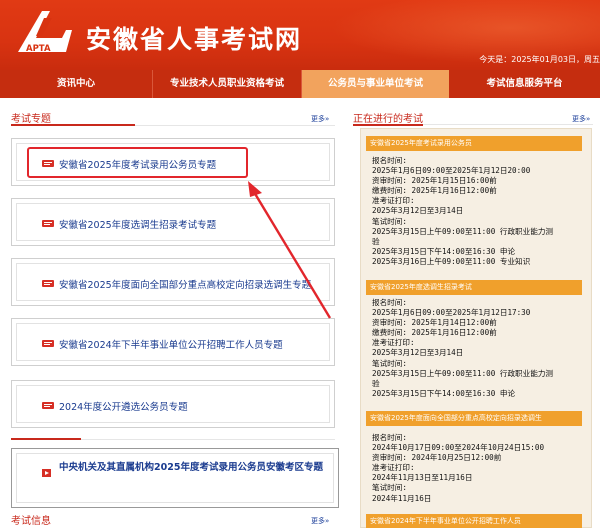 The image size is (600, 528). I want to click on site-header: APTA 安徽省人事考试网 今天是：2025年01月03日，周五, so click(300, 35).